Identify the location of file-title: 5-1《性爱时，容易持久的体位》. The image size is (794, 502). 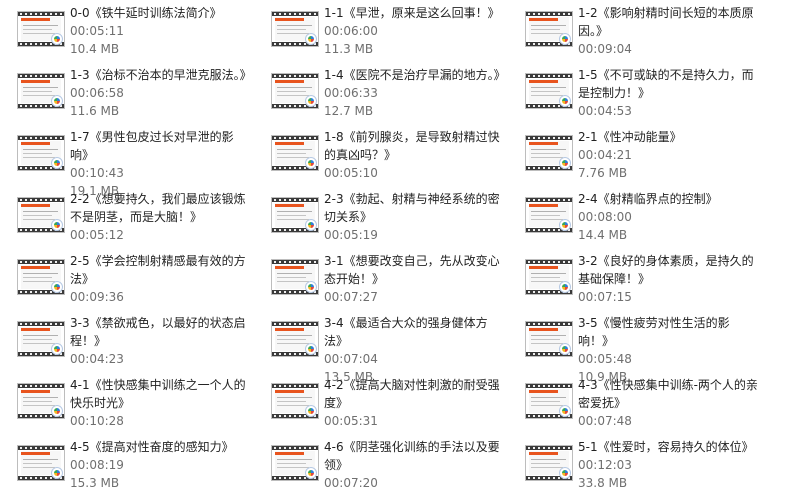
(668, 447).